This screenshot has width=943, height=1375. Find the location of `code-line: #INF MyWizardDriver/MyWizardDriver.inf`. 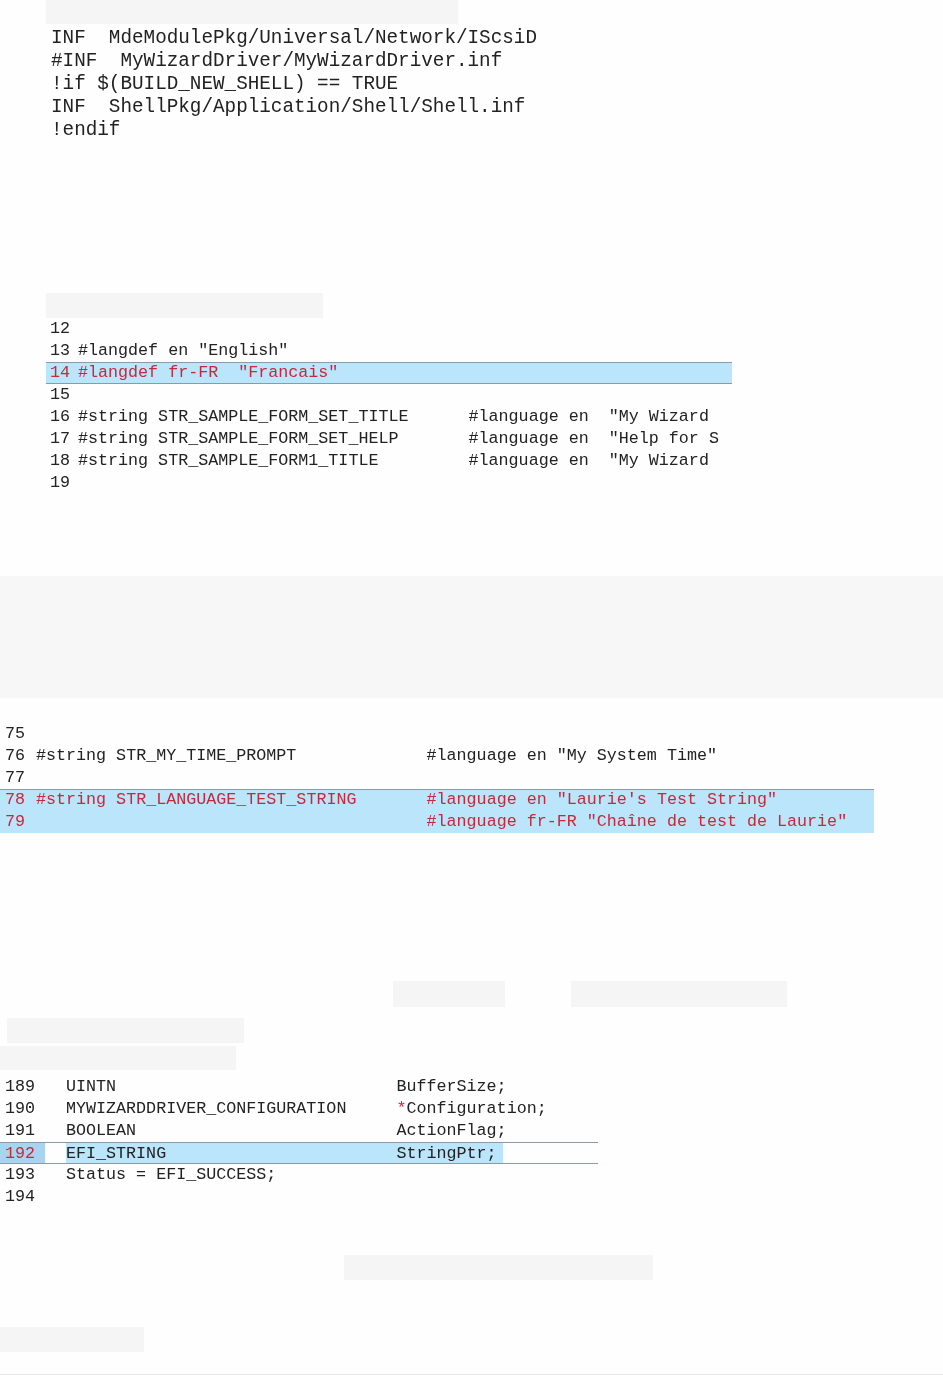

code-line: #INF MyWizardDriver/MyWizardDriver.inf is located at coordinates (277, 61).